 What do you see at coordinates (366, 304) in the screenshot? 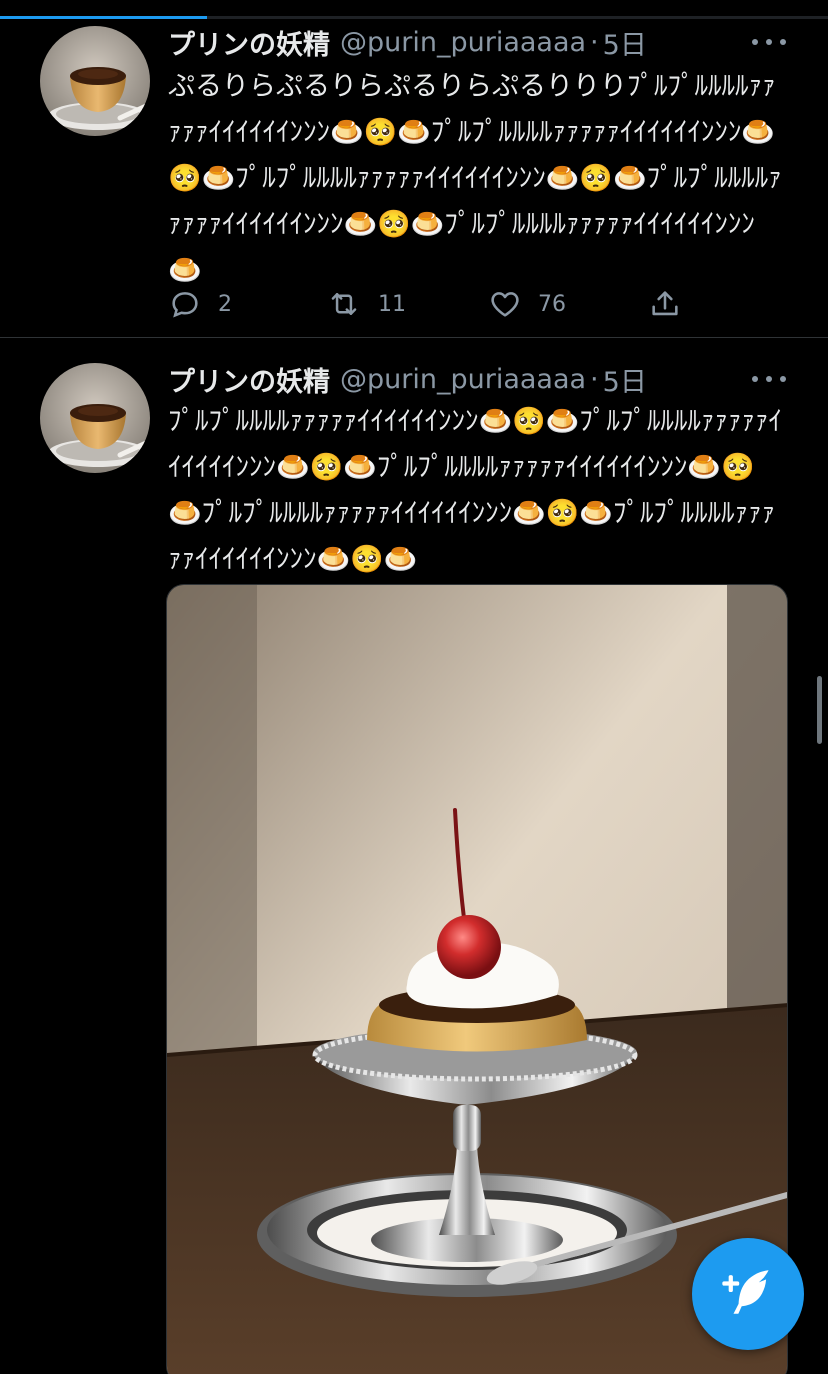
I see `retweet-button: 11` at bounding box center [366, 304].